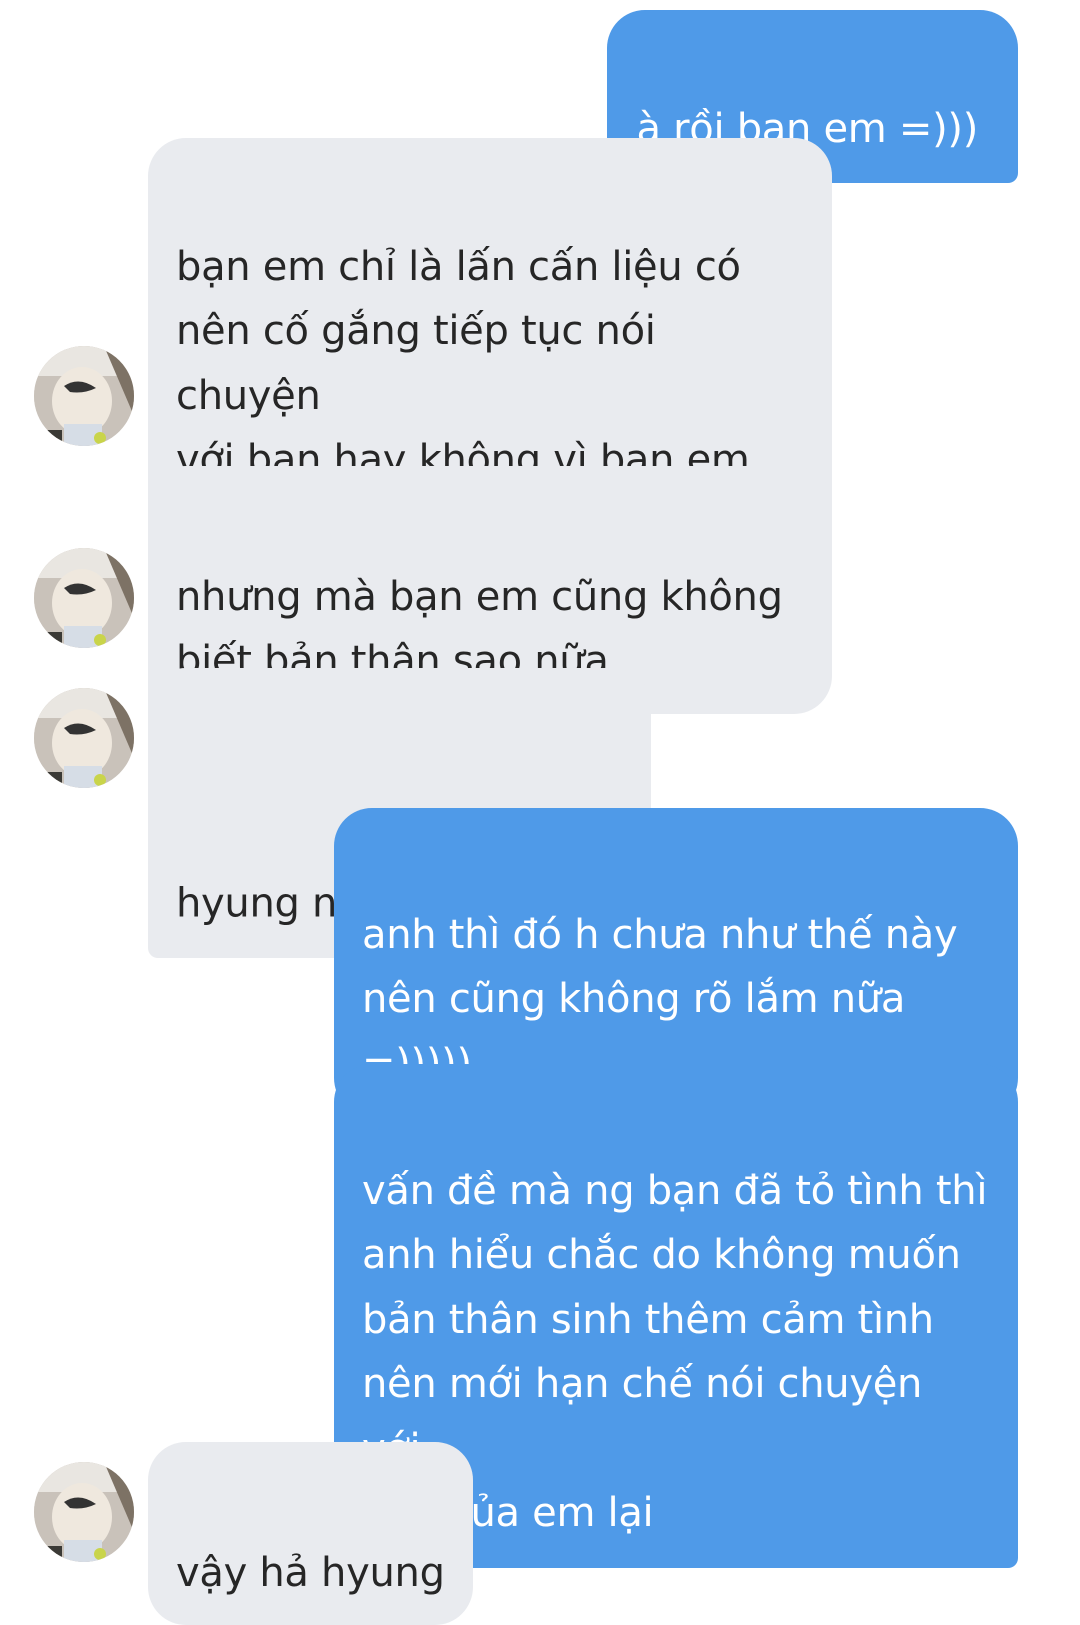 Image resolution: width=1080 pixels, height=1625 pixels. I want to click on incoming-message: vậy hả hyung, so click(310, 1533).